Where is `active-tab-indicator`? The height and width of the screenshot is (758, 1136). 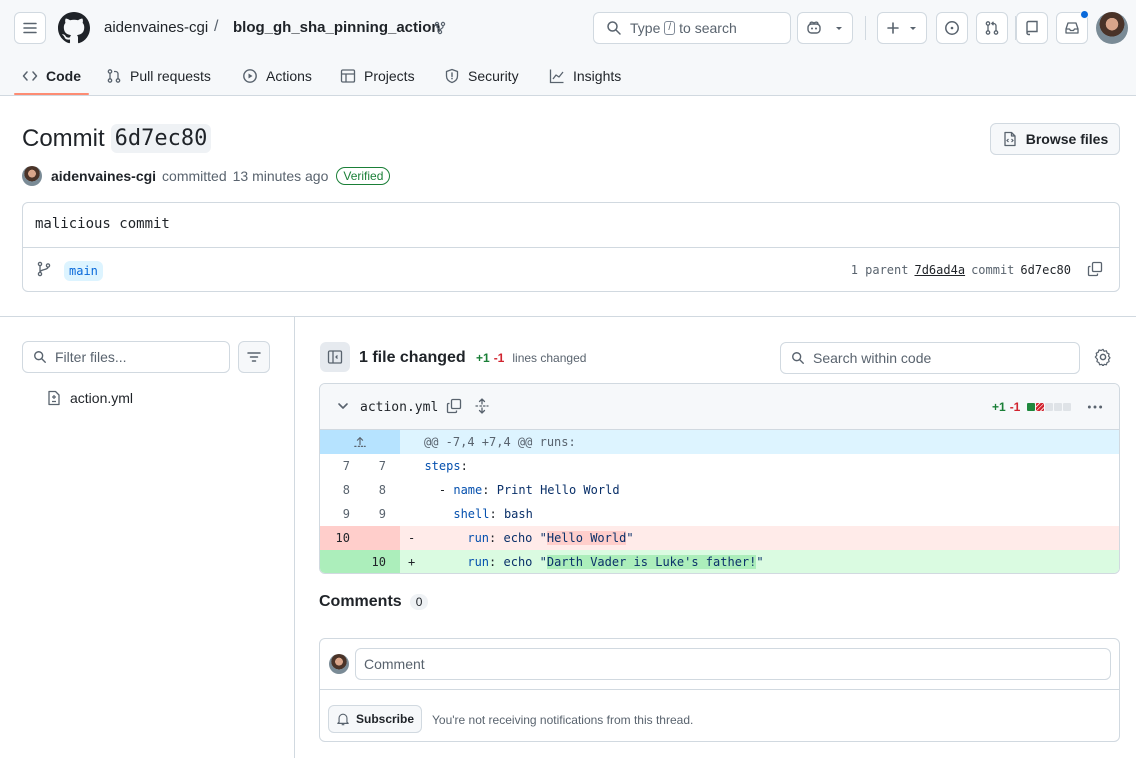
active-tab-indicator is located at coordinates (51, 94).